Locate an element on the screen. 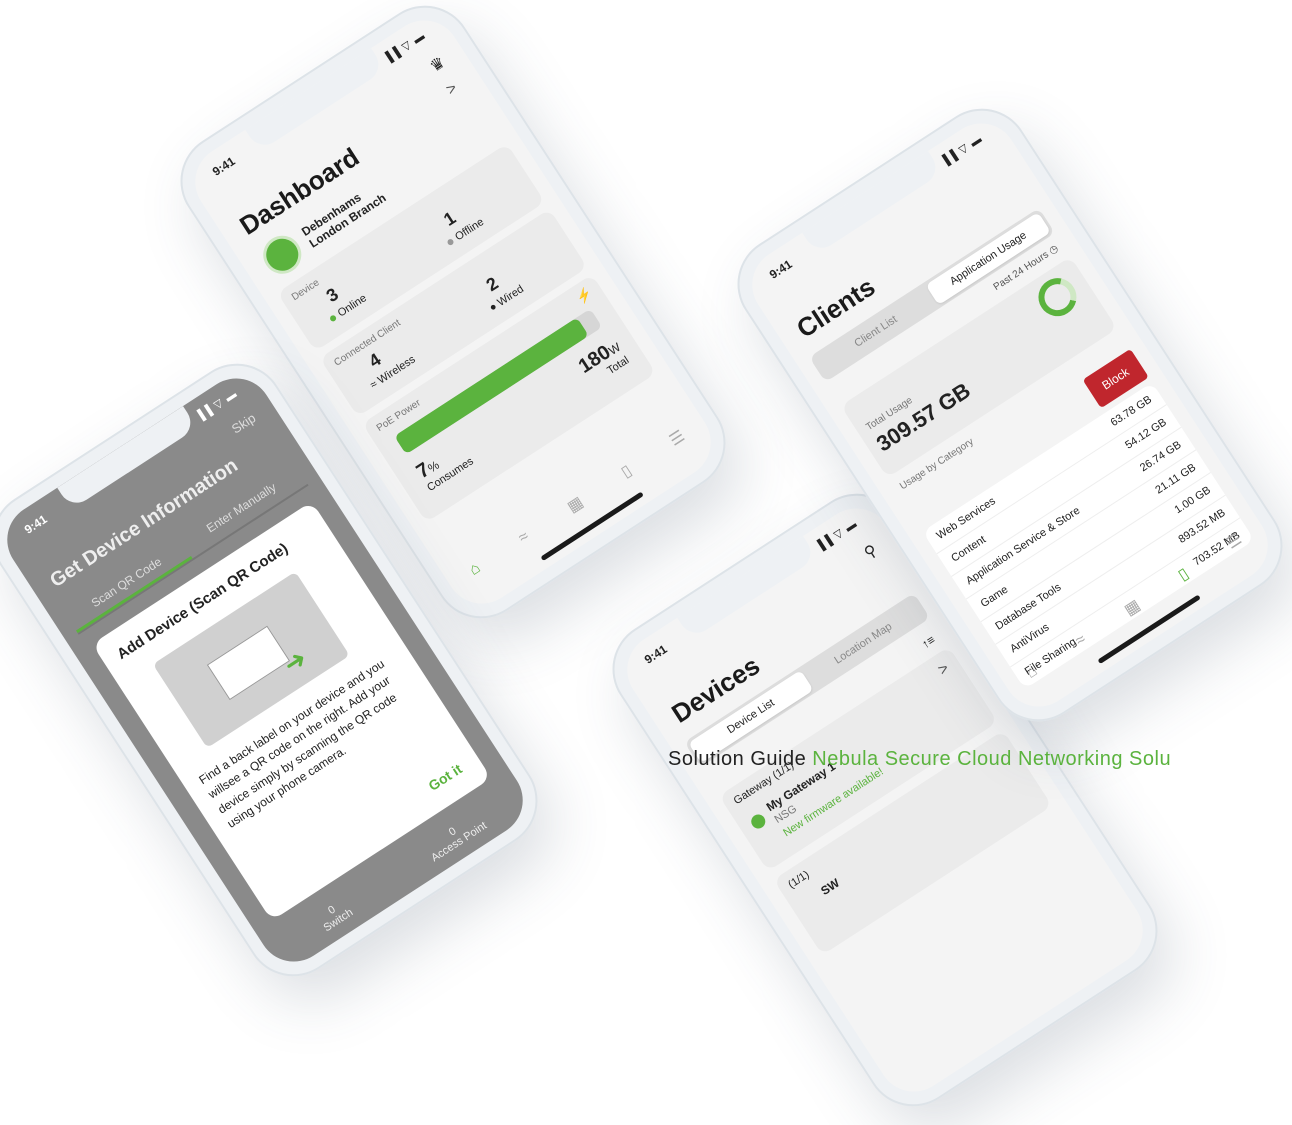 This screenshot has width=1292, height=1125. offline-label: Offline is located at coordinates (470, 230).